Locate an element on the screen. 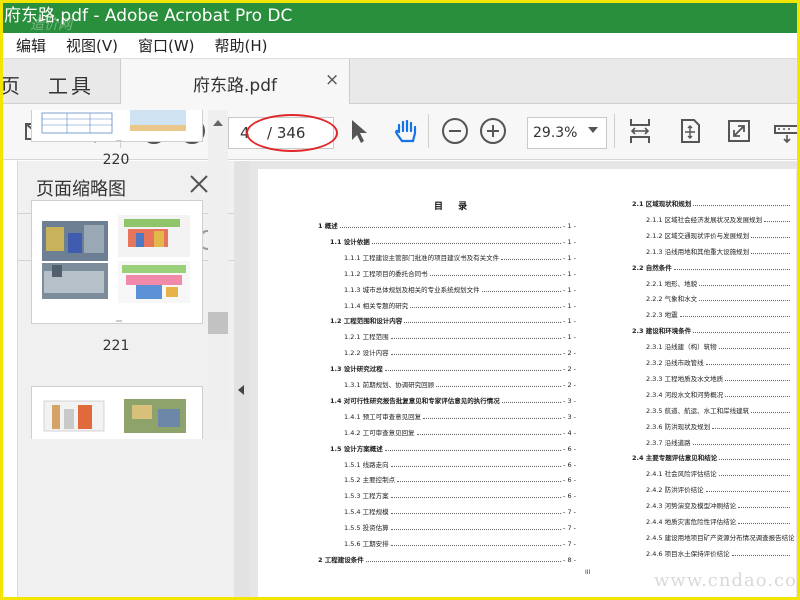 The width and height of the screenshot is (800, 600). toc-entry: 1.4 对可行性研究报告批复意见和专家评估意见的执行情况 - 3 - is located at coordinates (453, 400).